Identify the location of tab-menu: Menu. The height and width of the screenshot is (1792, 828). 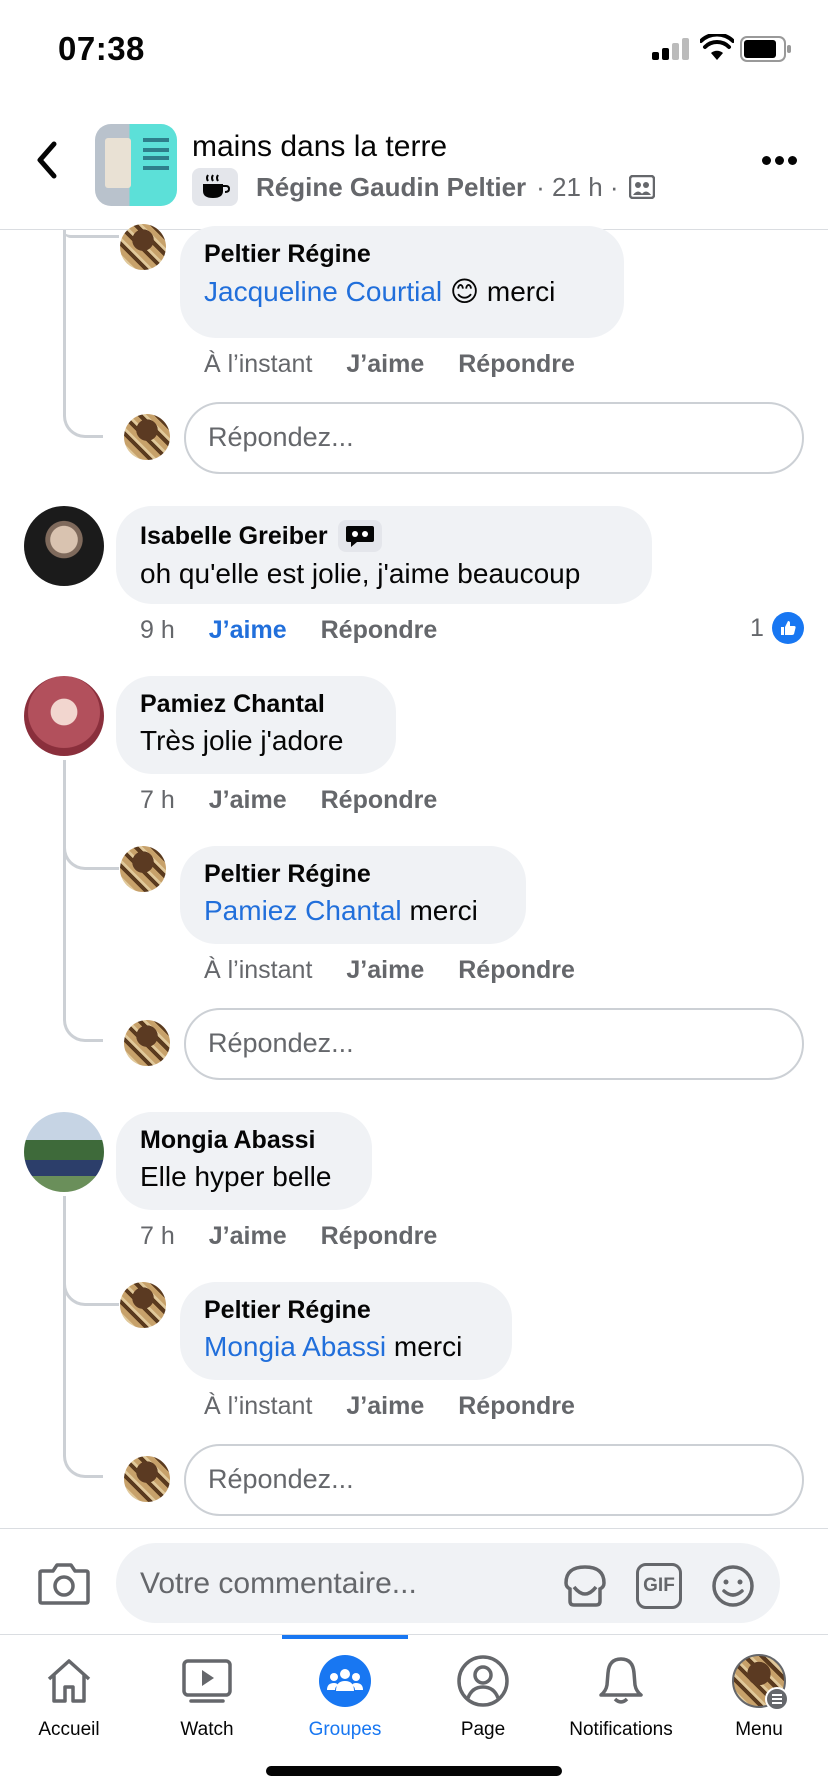
(759, 1690).